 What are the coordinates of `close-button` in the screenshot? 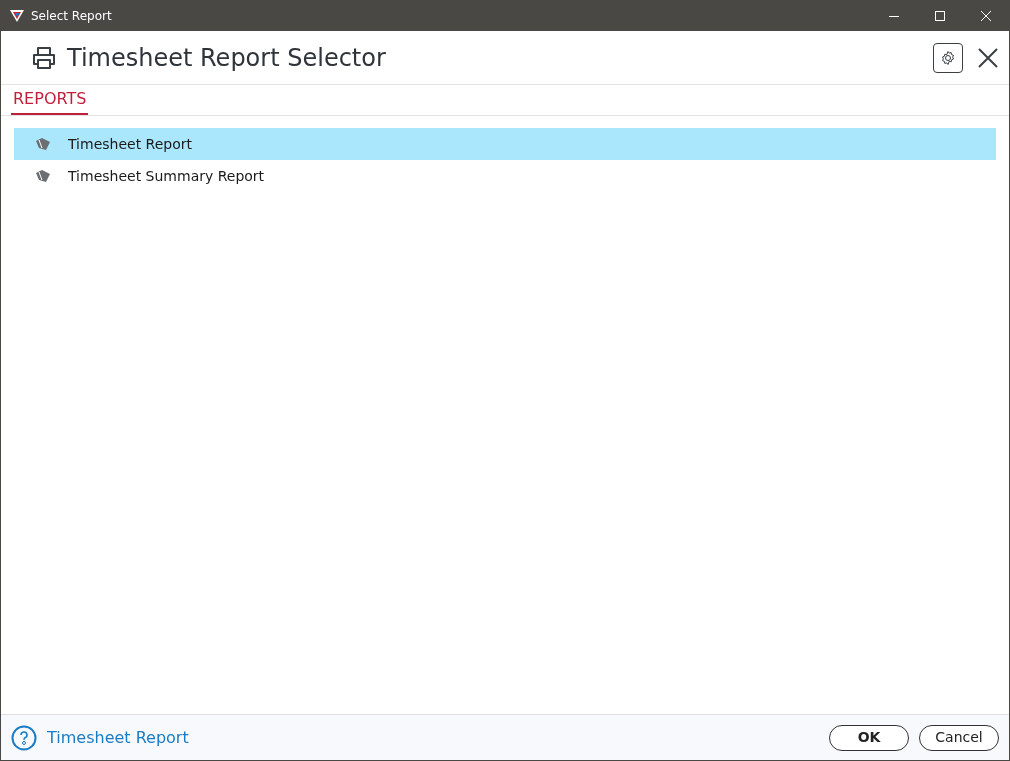 It's located at (988, 57).